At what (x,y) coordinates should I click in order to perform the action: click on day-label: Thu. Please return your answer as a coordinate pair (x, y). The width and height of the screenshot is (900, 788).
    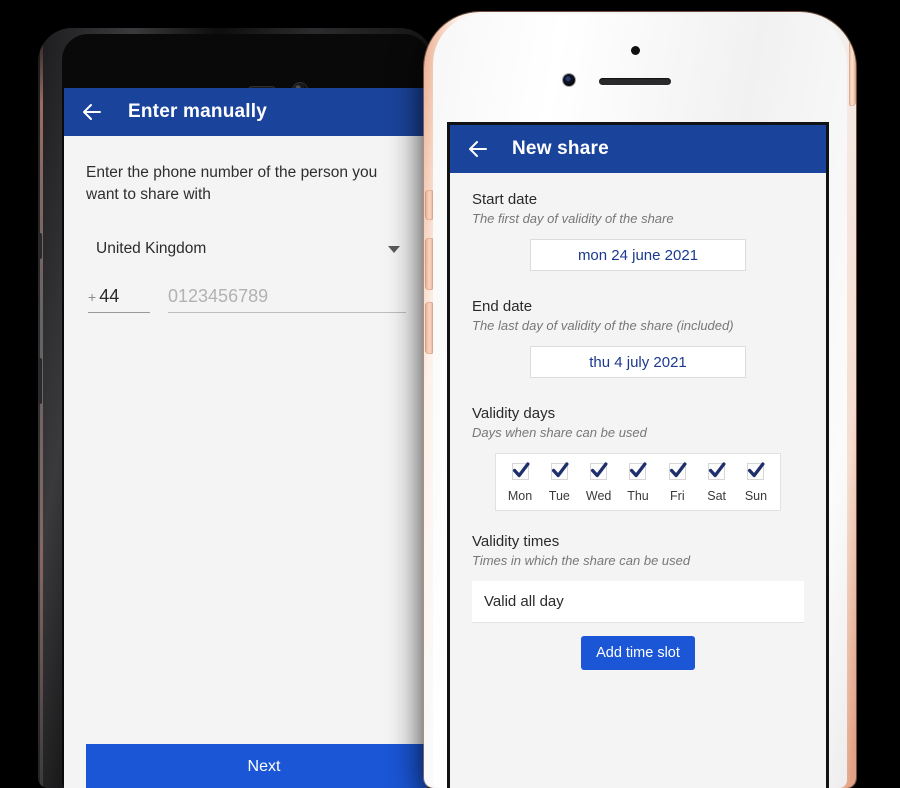
    Looking at the image, I should click on (638, 496).